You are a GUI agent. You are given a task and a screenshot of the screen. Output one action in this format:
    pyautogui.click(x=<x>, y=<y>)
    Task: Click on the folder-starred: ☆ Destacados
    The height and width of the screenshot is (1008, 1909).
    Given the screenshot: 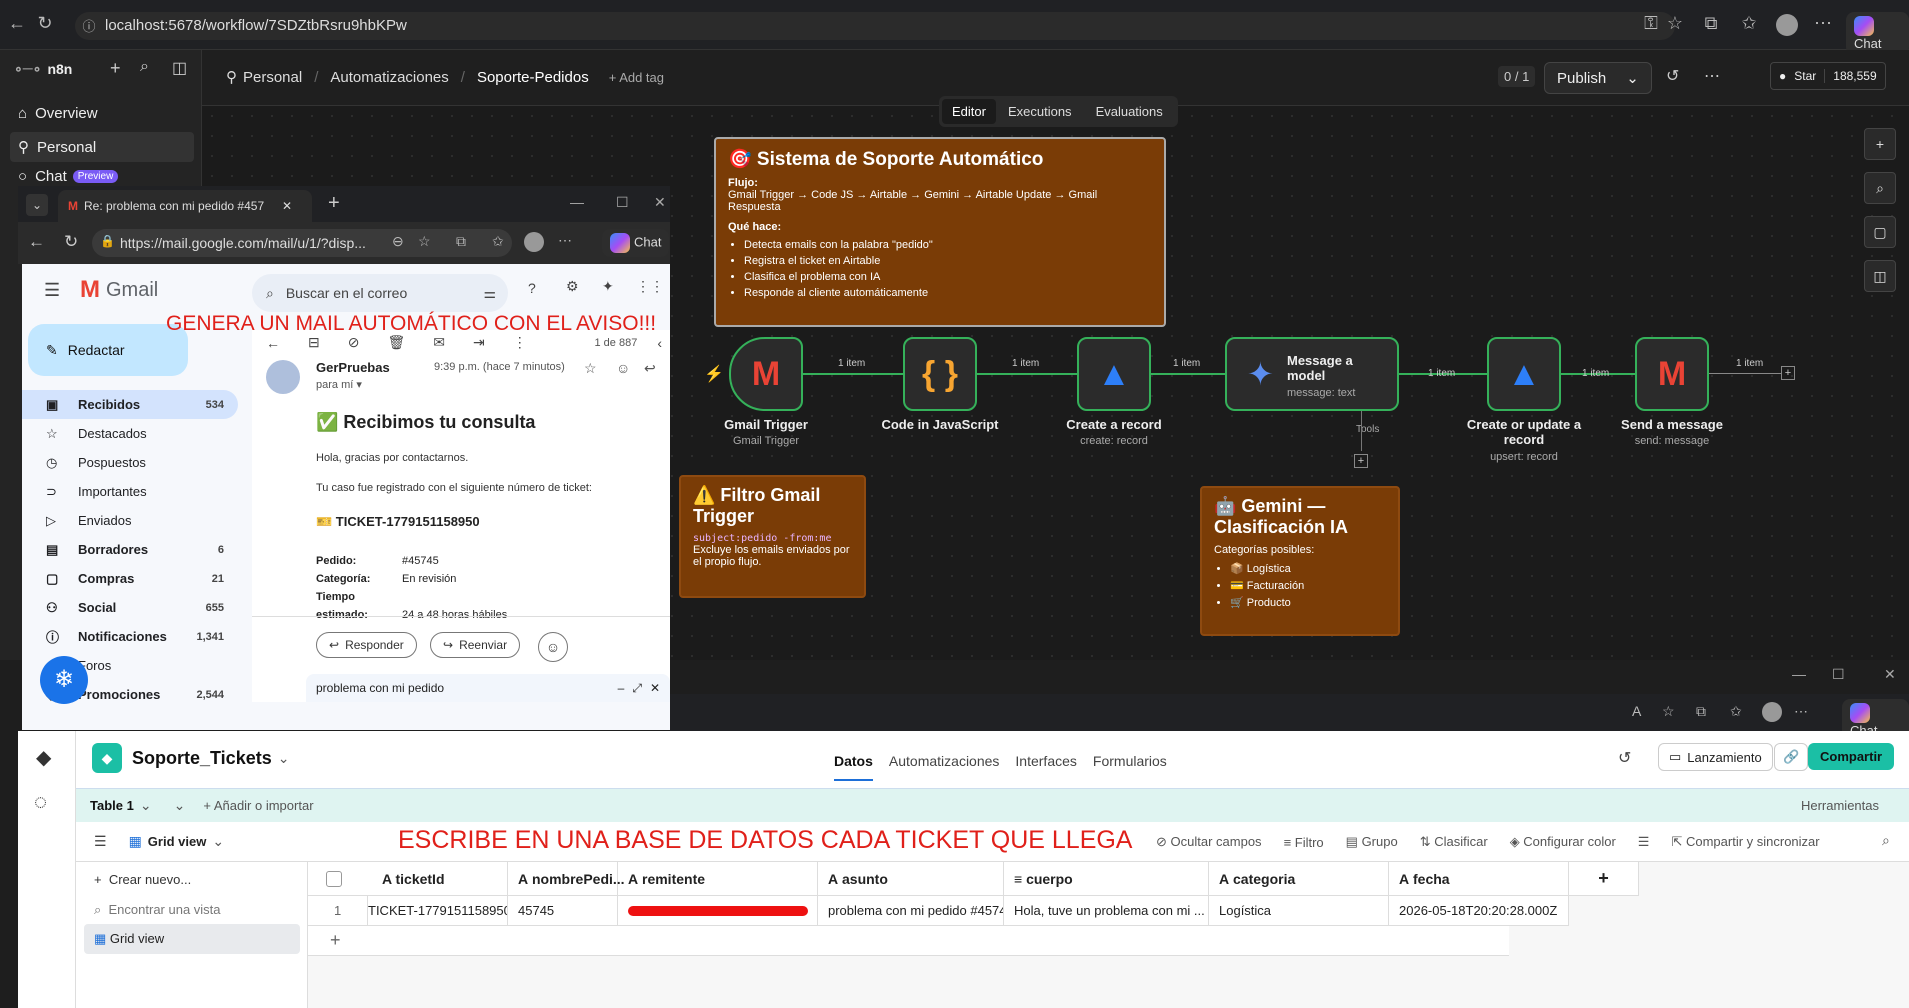 What is the action you would take?
    pyautogui.click(x=130, y=433)
    